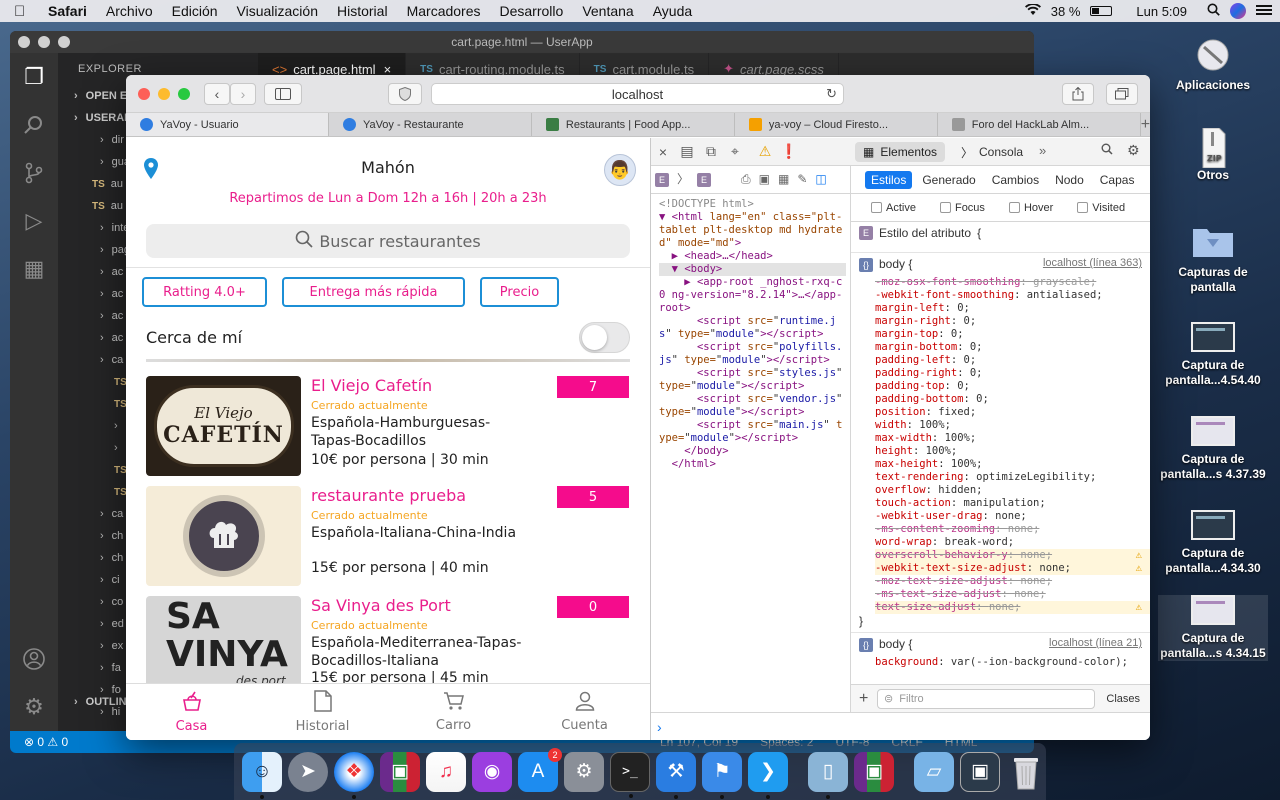 This screenshot has height=800, width=1280. I want to click on vscode-icon: ❯, so click(768, 775).